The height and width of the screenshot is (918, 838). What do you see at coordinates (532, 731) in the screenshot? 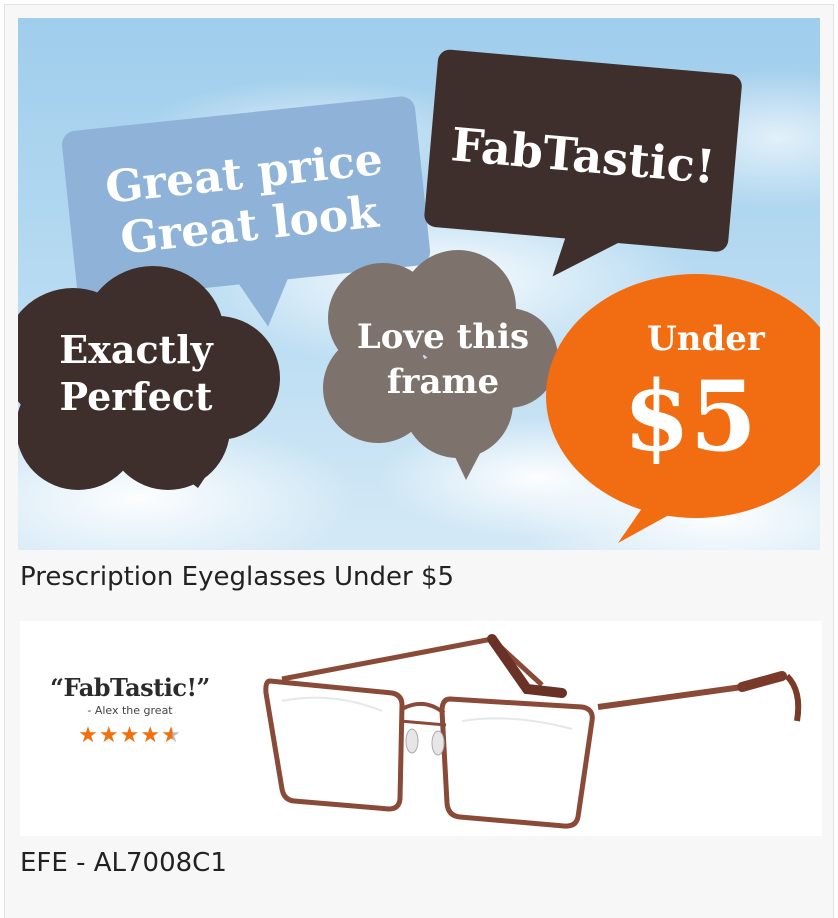
I see `eyeglasses-image` at bounding box center [532, 731].